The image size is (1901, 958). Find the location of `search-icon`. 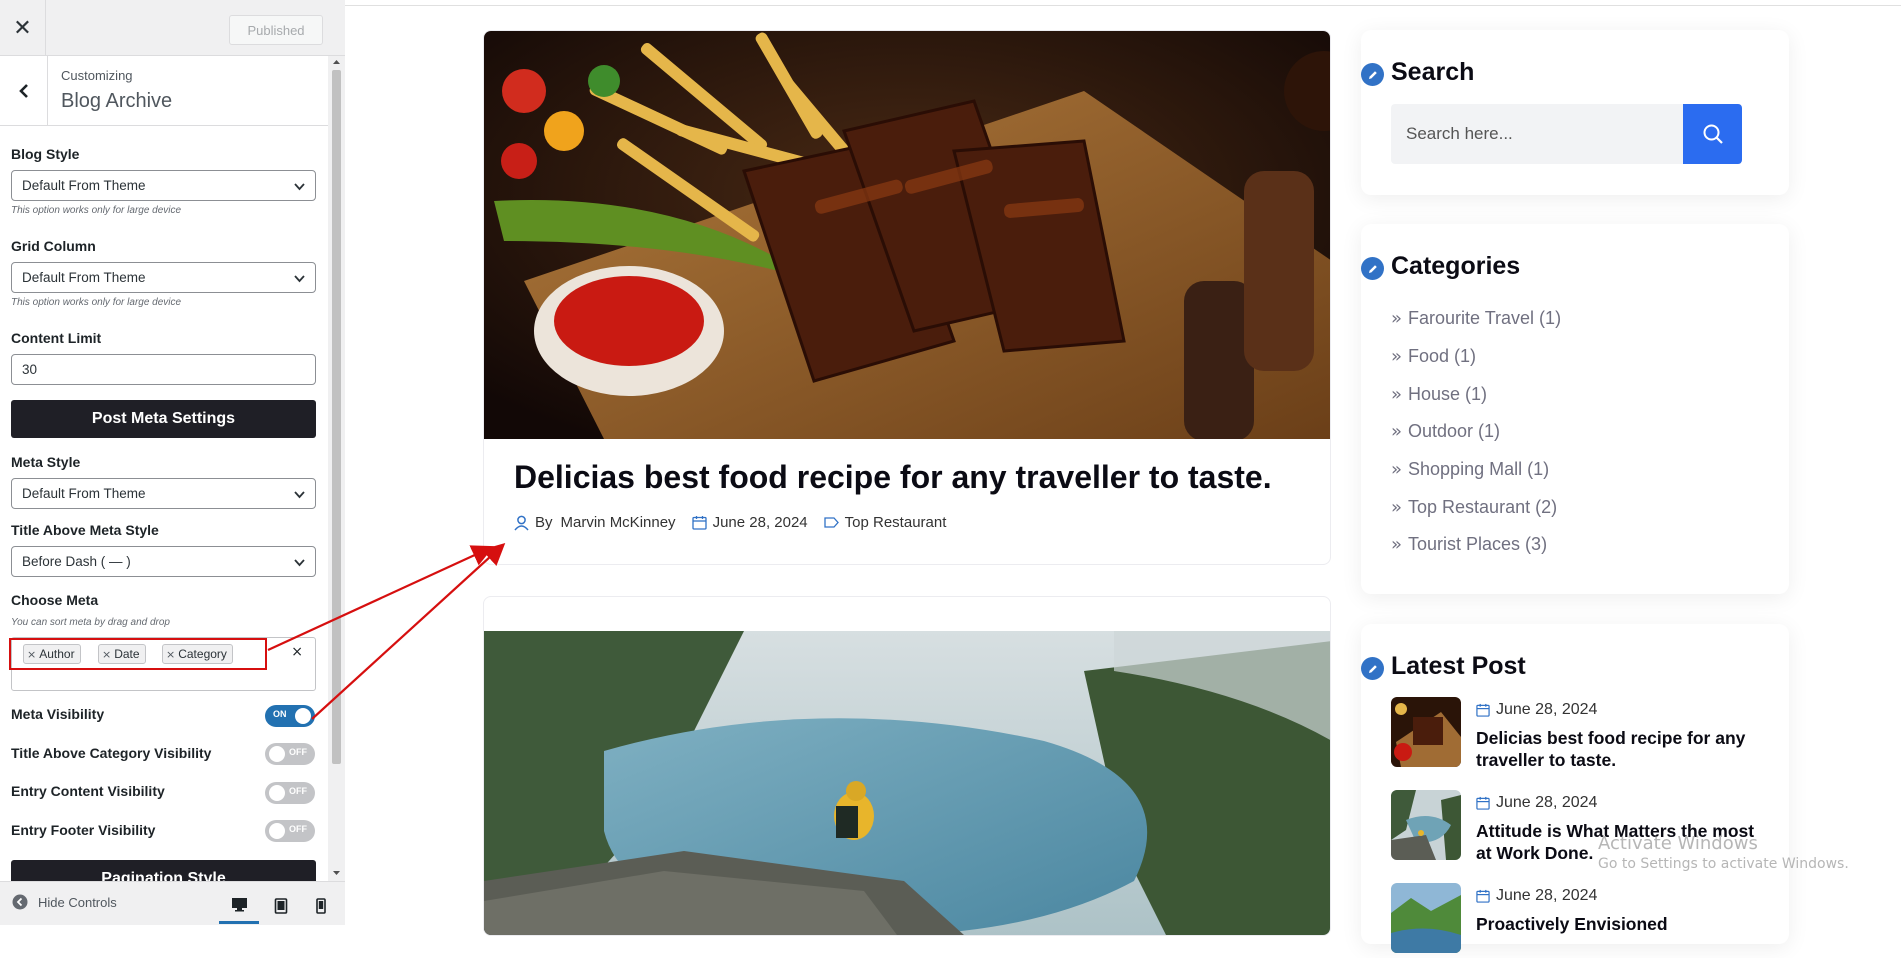

search-icon is located at coordinates (1713, 134).